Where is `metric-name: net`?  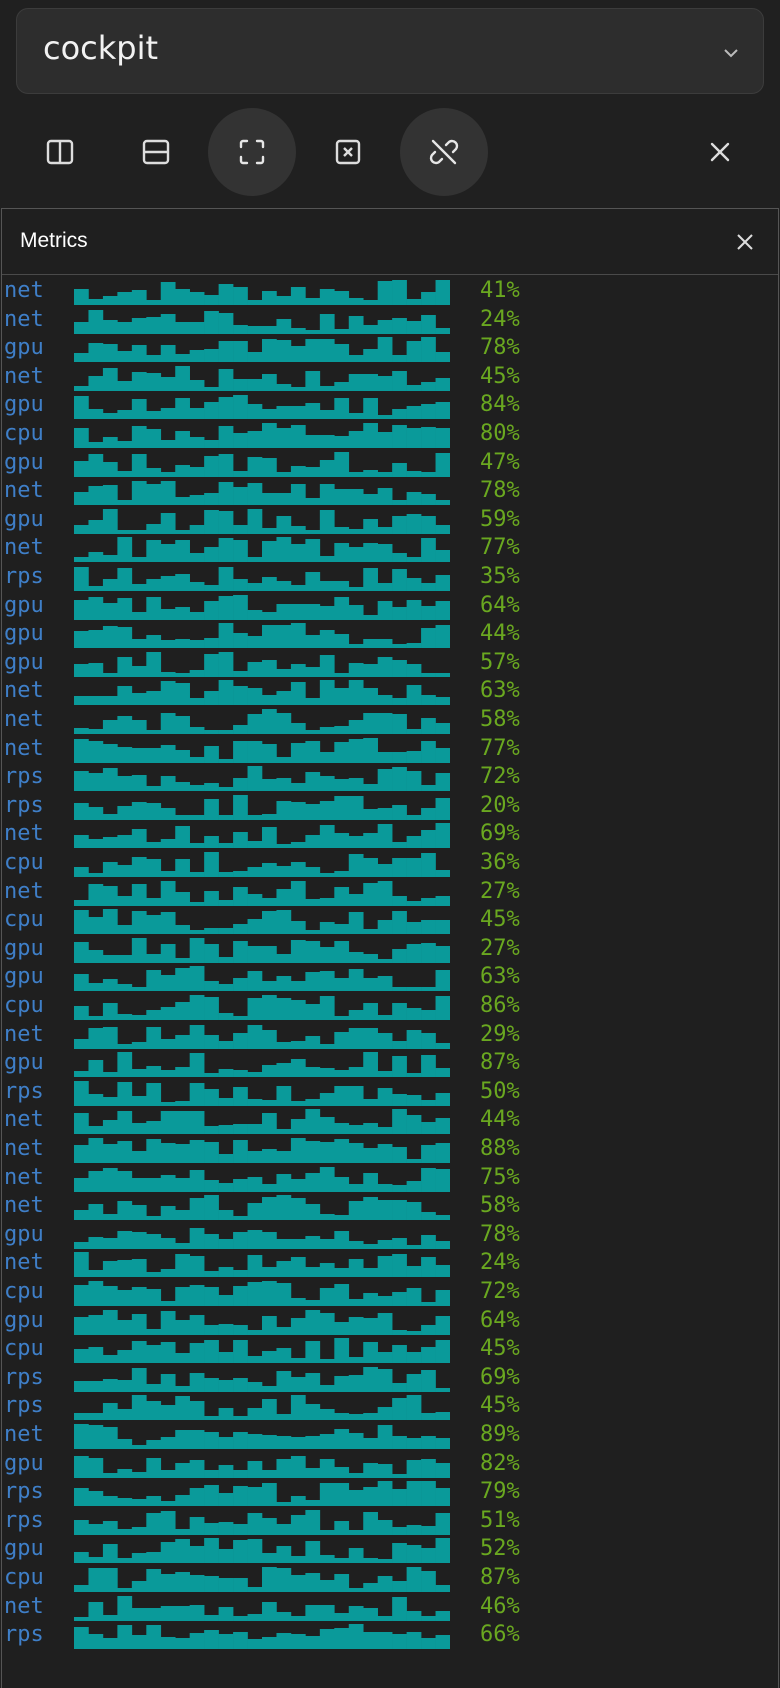 metric-name: net is located at coordinates (24, 719).